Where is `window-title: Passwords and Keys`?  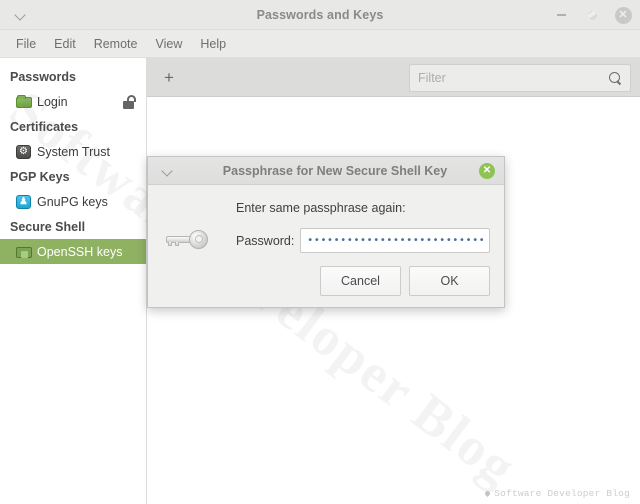 window-title: Passwords and Keys is located at coordinates (320, 14).